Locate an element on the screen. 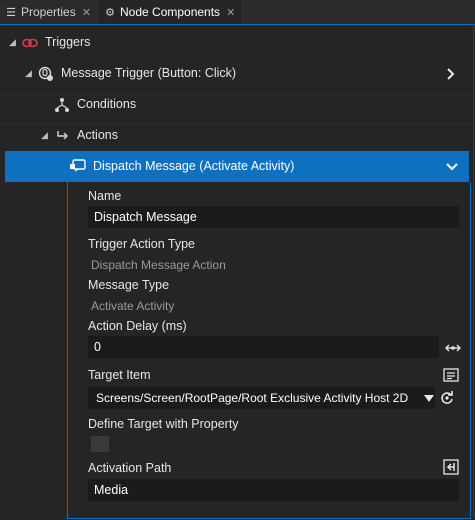  tab-bar: ☰ Properties ✕ ⚙ Node Components ✕ is located at coordinates (237, 12).